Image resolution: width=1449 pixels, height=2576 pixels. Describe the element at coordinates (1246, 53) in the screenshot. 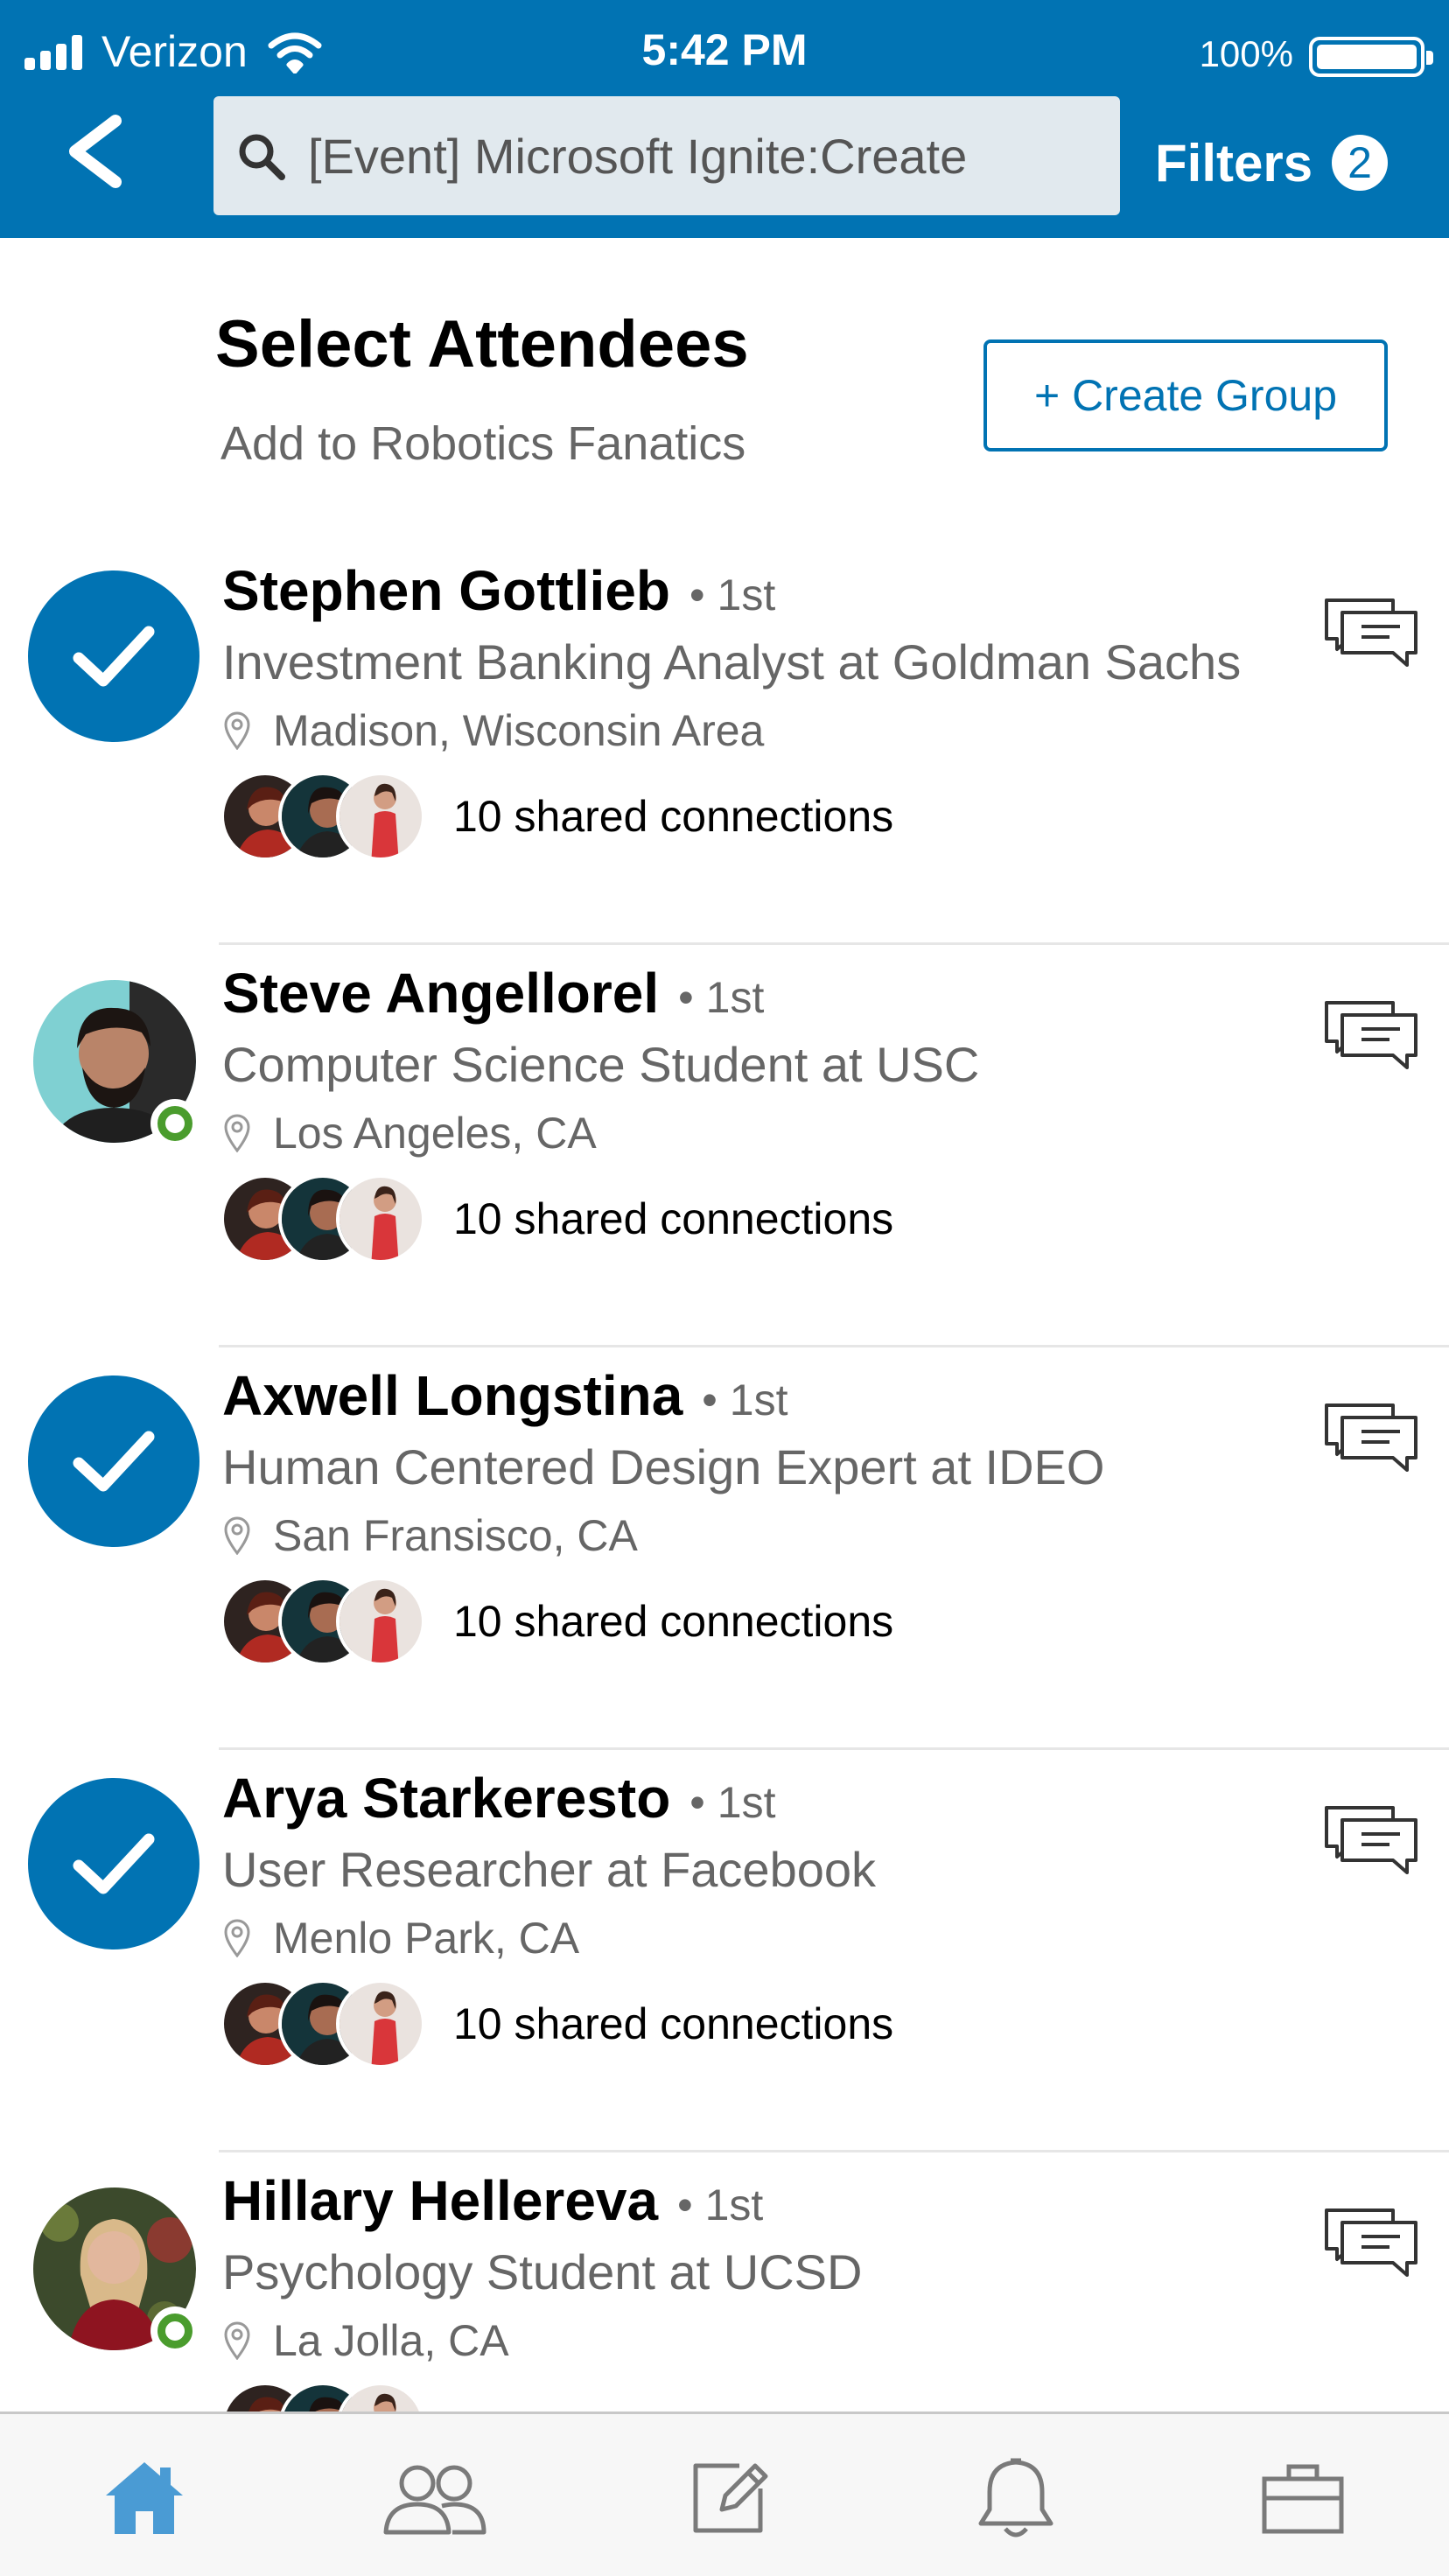

I see `battery-percentage: 100%` at that location.